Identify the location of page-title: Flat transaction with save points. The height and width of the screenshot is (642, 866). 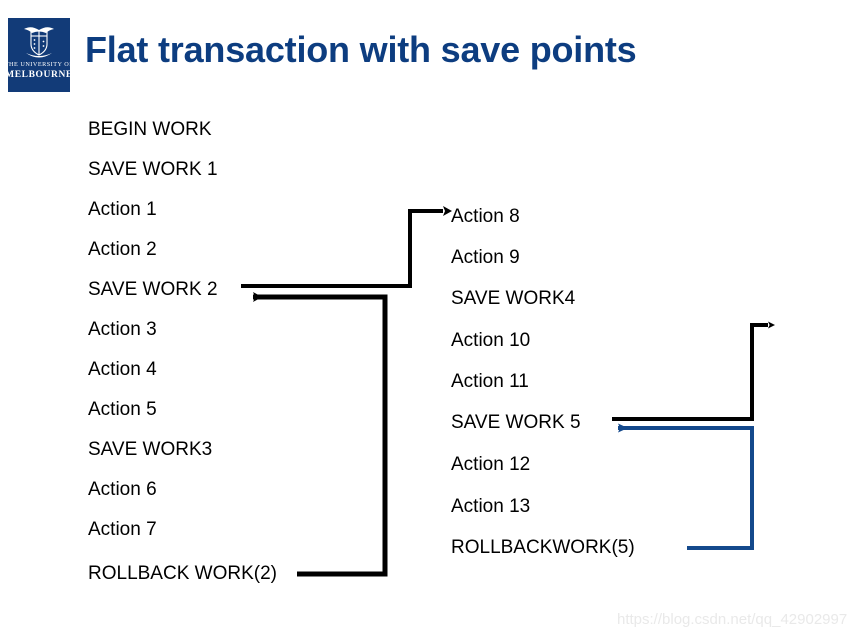
(361, 49).